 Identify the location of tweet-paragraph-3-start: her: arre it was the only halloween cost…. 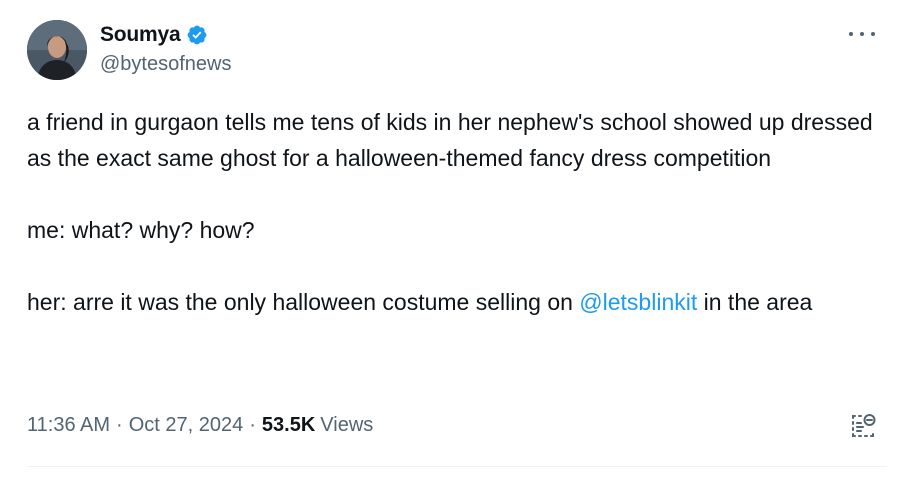
(303, 302).